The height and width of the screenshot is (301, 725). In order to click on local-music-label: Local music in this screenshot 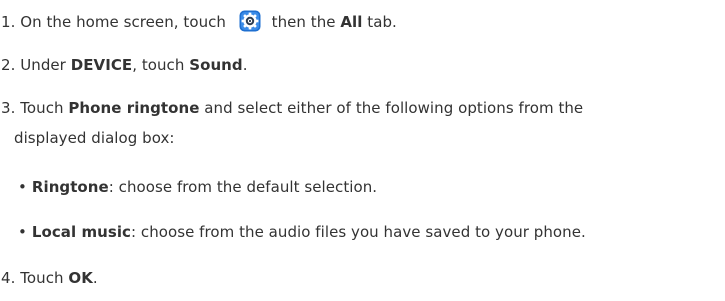, I will do `click(81, 232)`.